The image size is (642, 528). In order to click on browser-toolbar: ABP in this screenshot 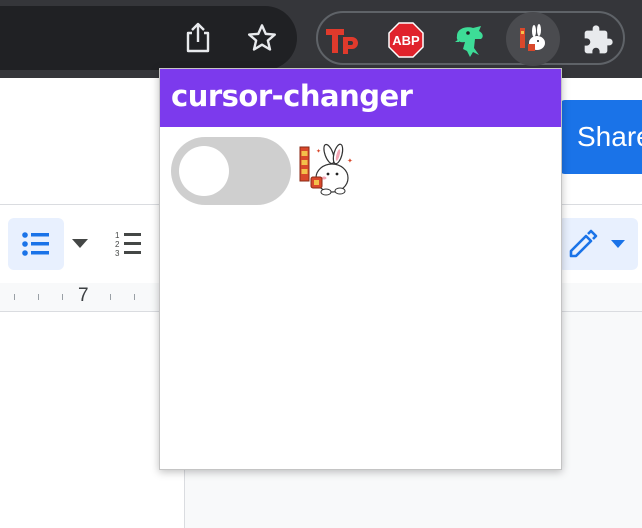, I will do `click(321, 39)`.